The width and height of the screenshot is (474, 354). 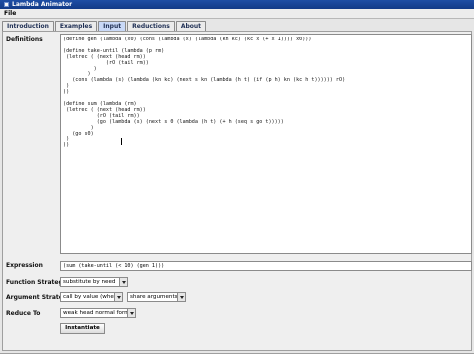 I want to click on text-caret, so click(x=121, y=141).